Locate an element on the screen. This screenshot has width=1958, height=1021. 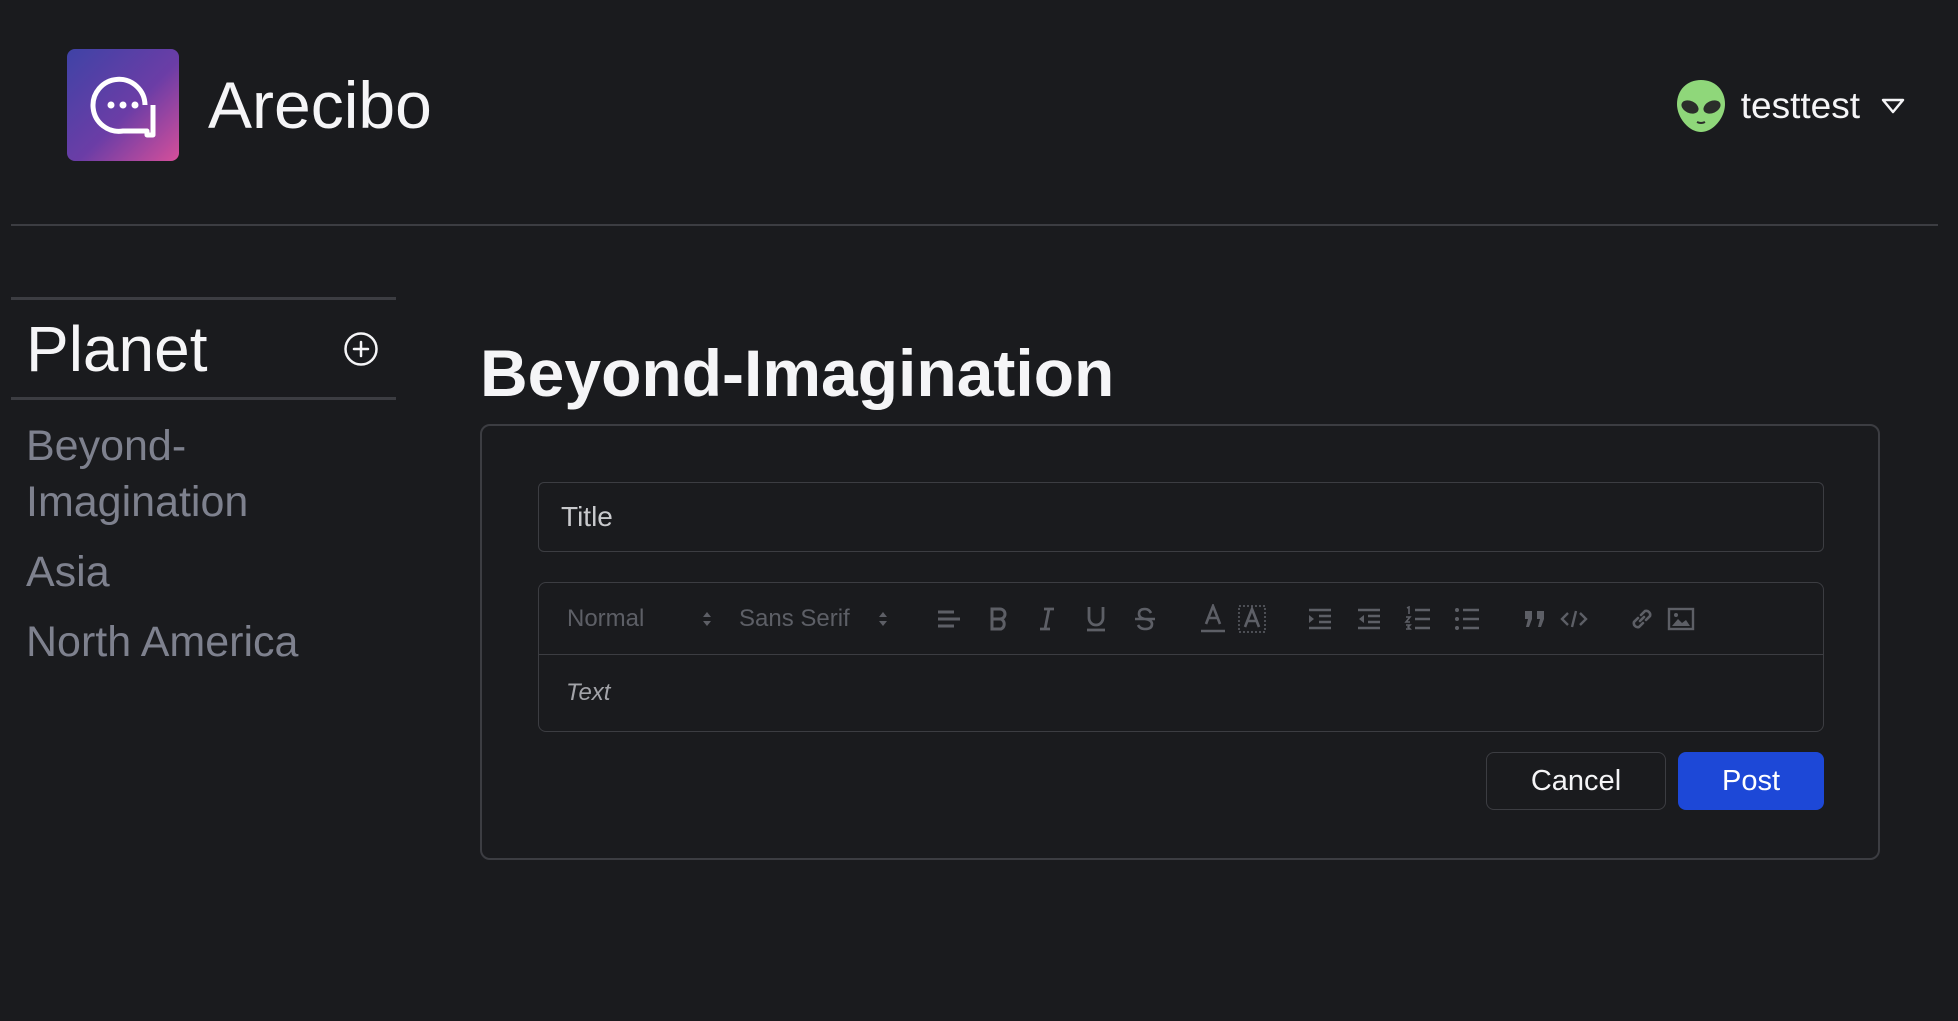
post-button: Post is located at coordinates (1751, 781).